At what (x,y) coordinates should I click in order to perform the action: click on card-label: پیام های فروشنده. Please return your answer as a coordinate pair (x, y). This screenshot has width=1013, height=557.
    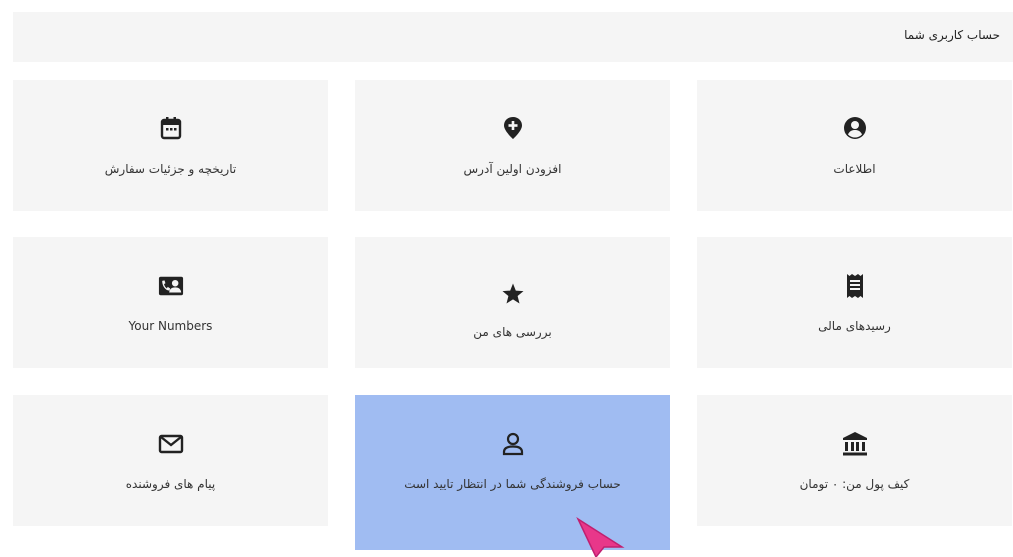
    Looking at the image, I should click on (170, 484).